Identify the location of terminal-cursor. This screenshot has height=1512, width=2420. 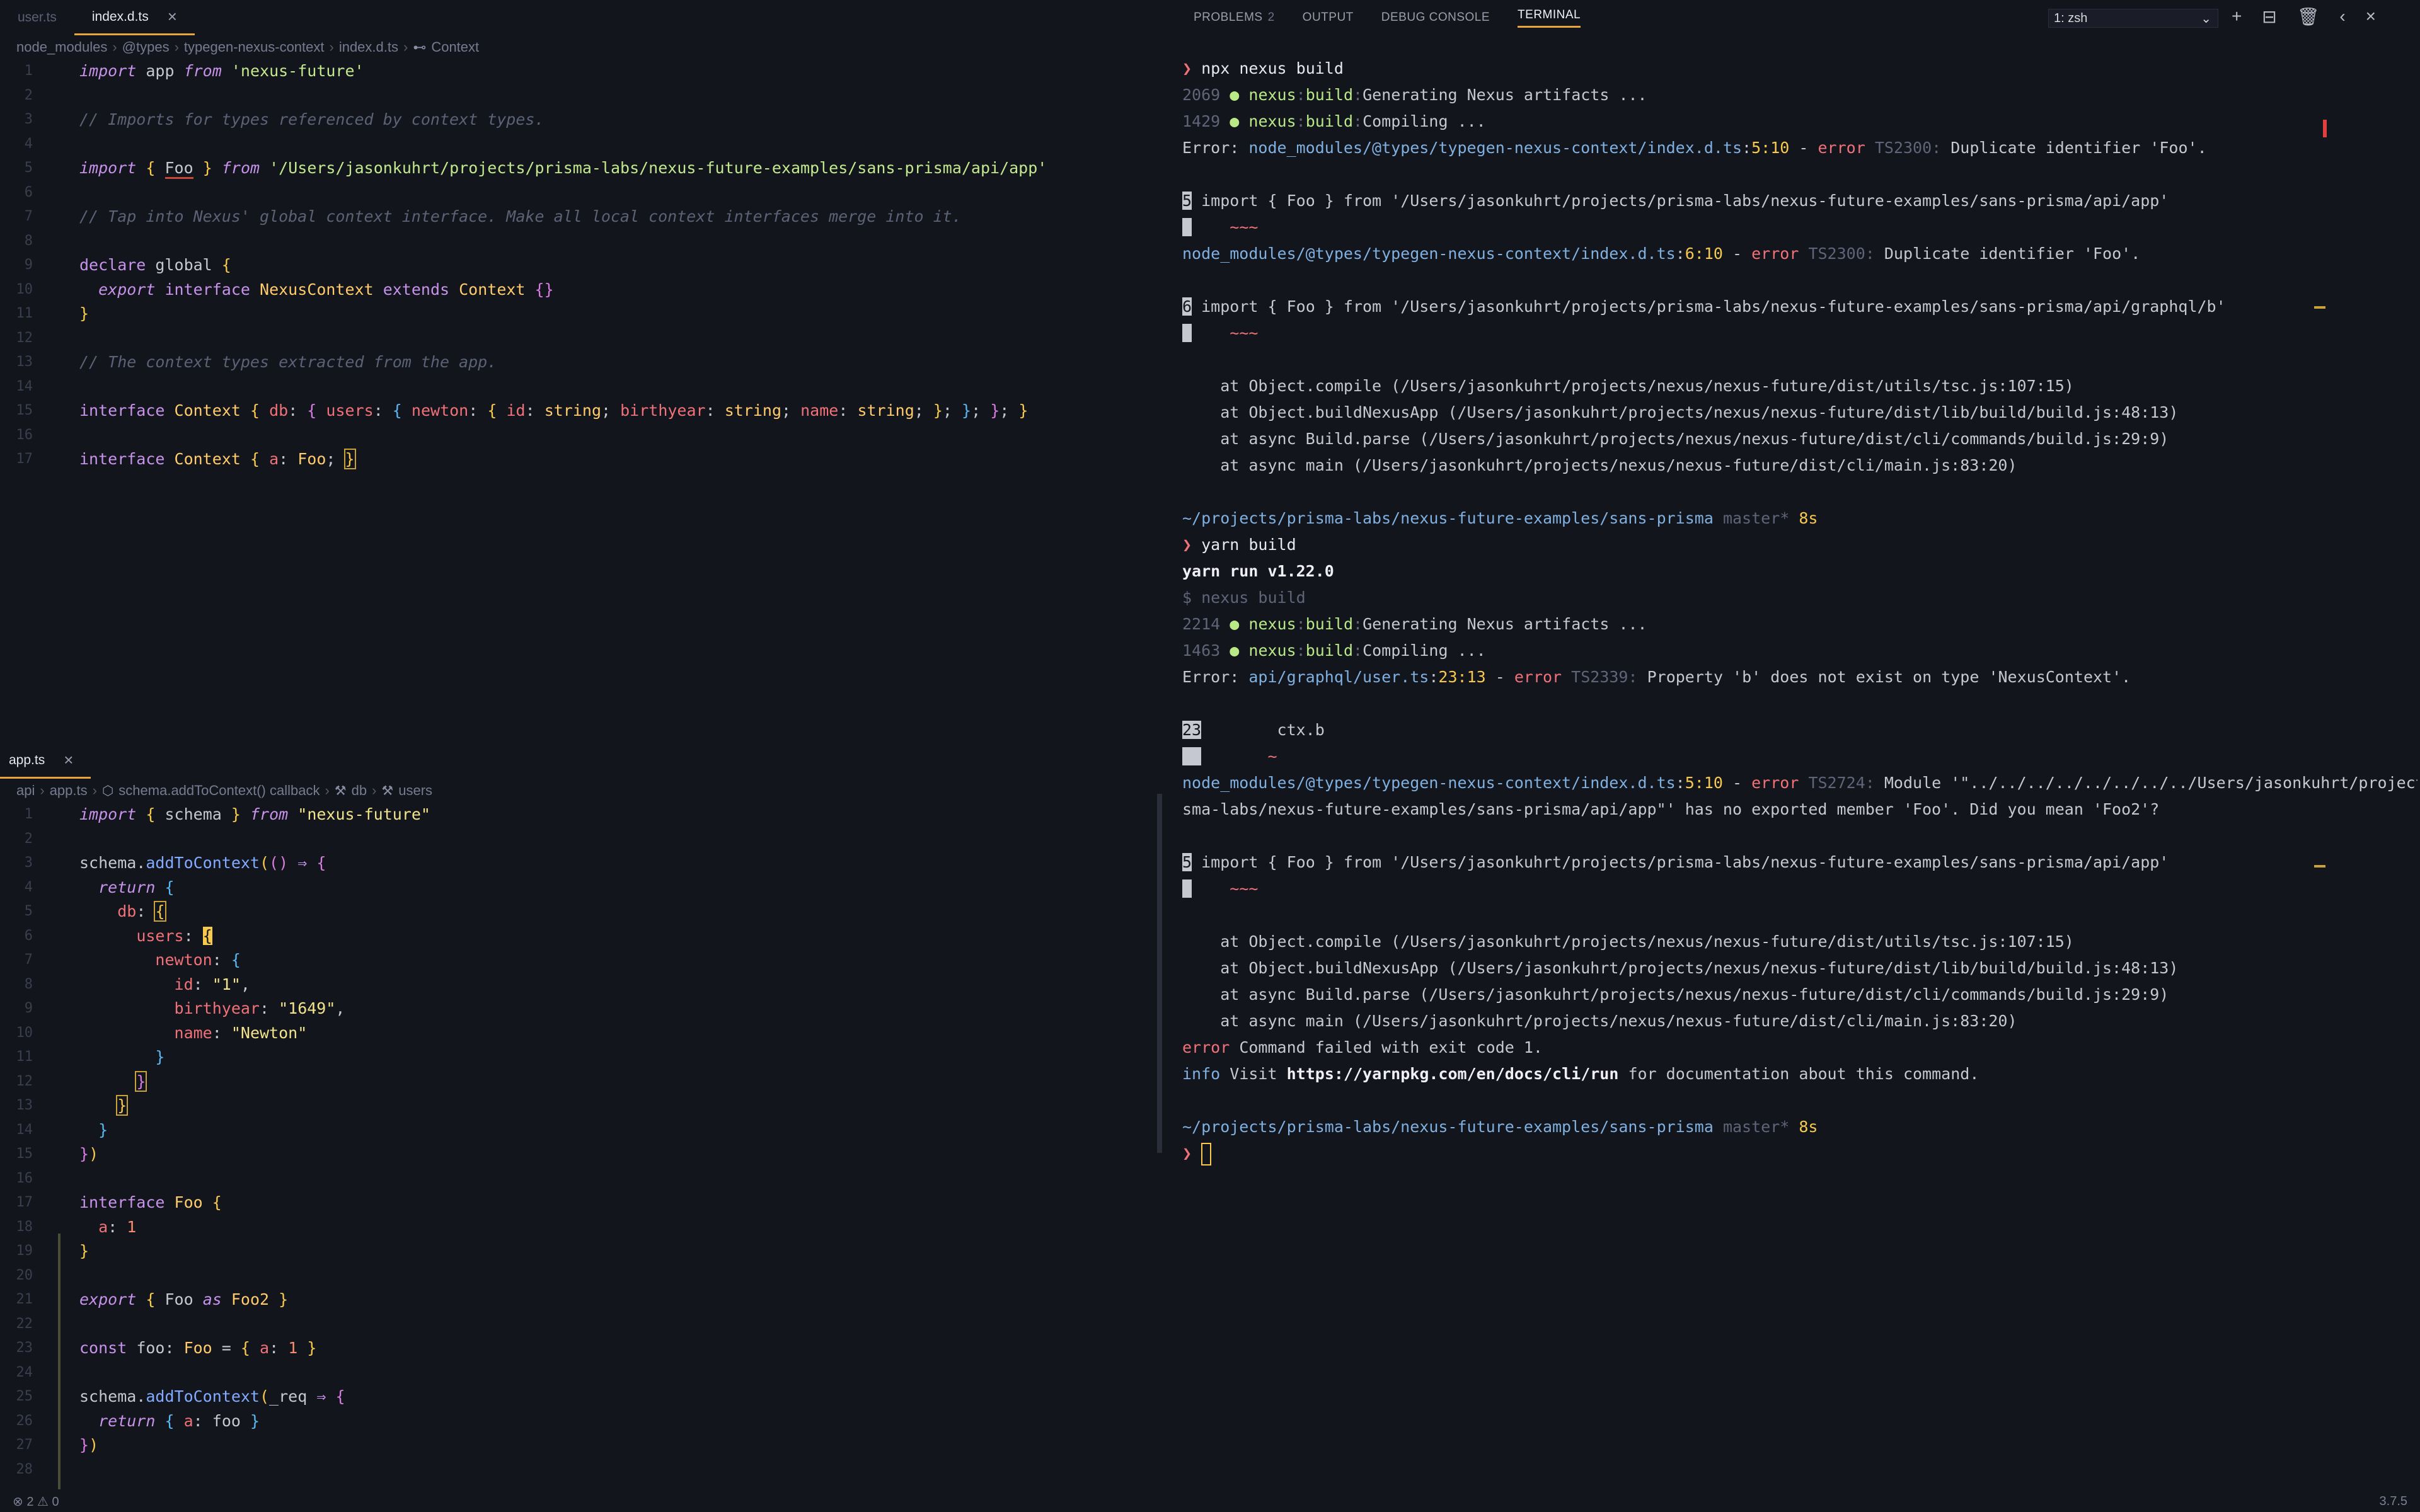
(1207, 1154).